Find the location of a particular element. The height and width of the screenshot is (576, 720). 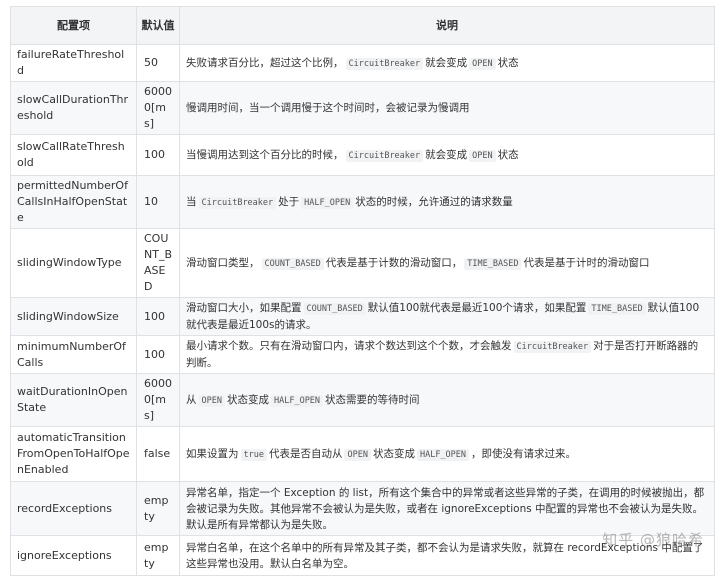

description-text: 滑动窗口类型， is located at coordinates (223, 263).